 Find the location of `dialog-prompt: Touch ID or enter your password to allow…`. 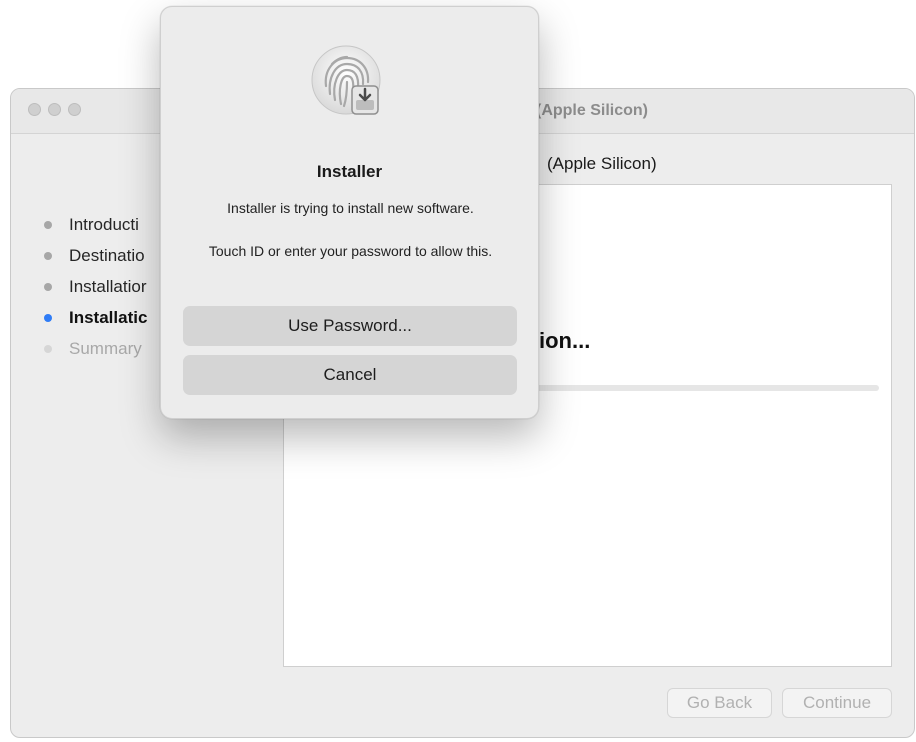

dialog-prompt: Touch ID or enter your password to allow… is located at coordinates (350, 251).